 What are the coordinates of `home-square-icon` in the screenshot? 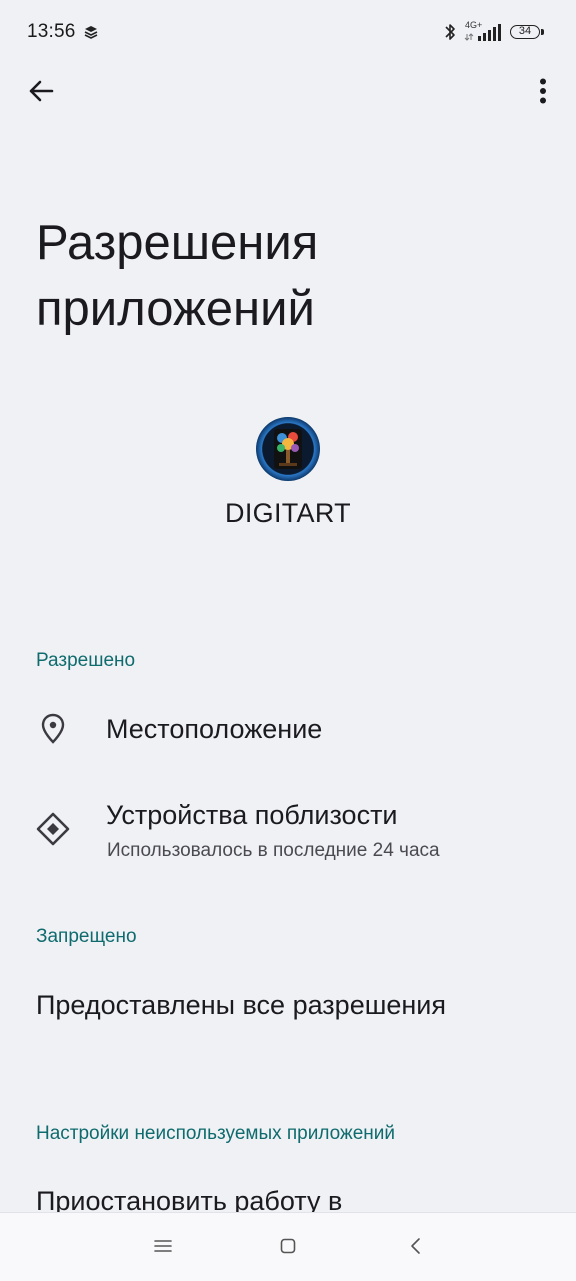 It's located at (288, 1246).